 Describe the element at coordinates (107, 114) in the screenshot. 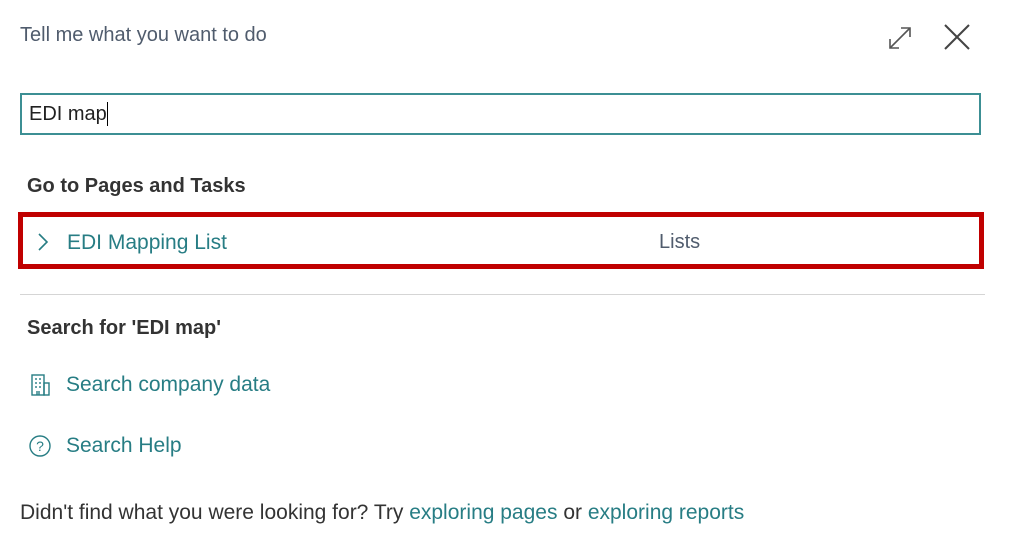

I see `text-caret` at that location.